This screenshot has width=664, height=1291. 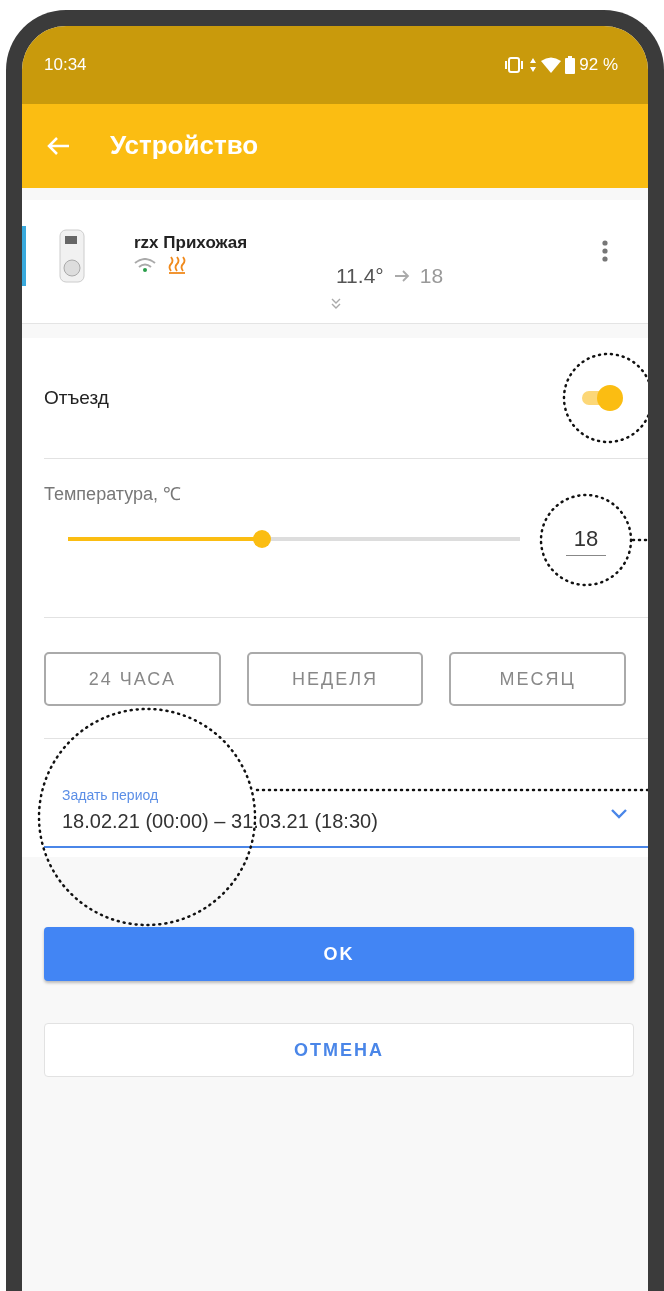 I want to click on expand-chevron-icon, so click(x=336, y=304).